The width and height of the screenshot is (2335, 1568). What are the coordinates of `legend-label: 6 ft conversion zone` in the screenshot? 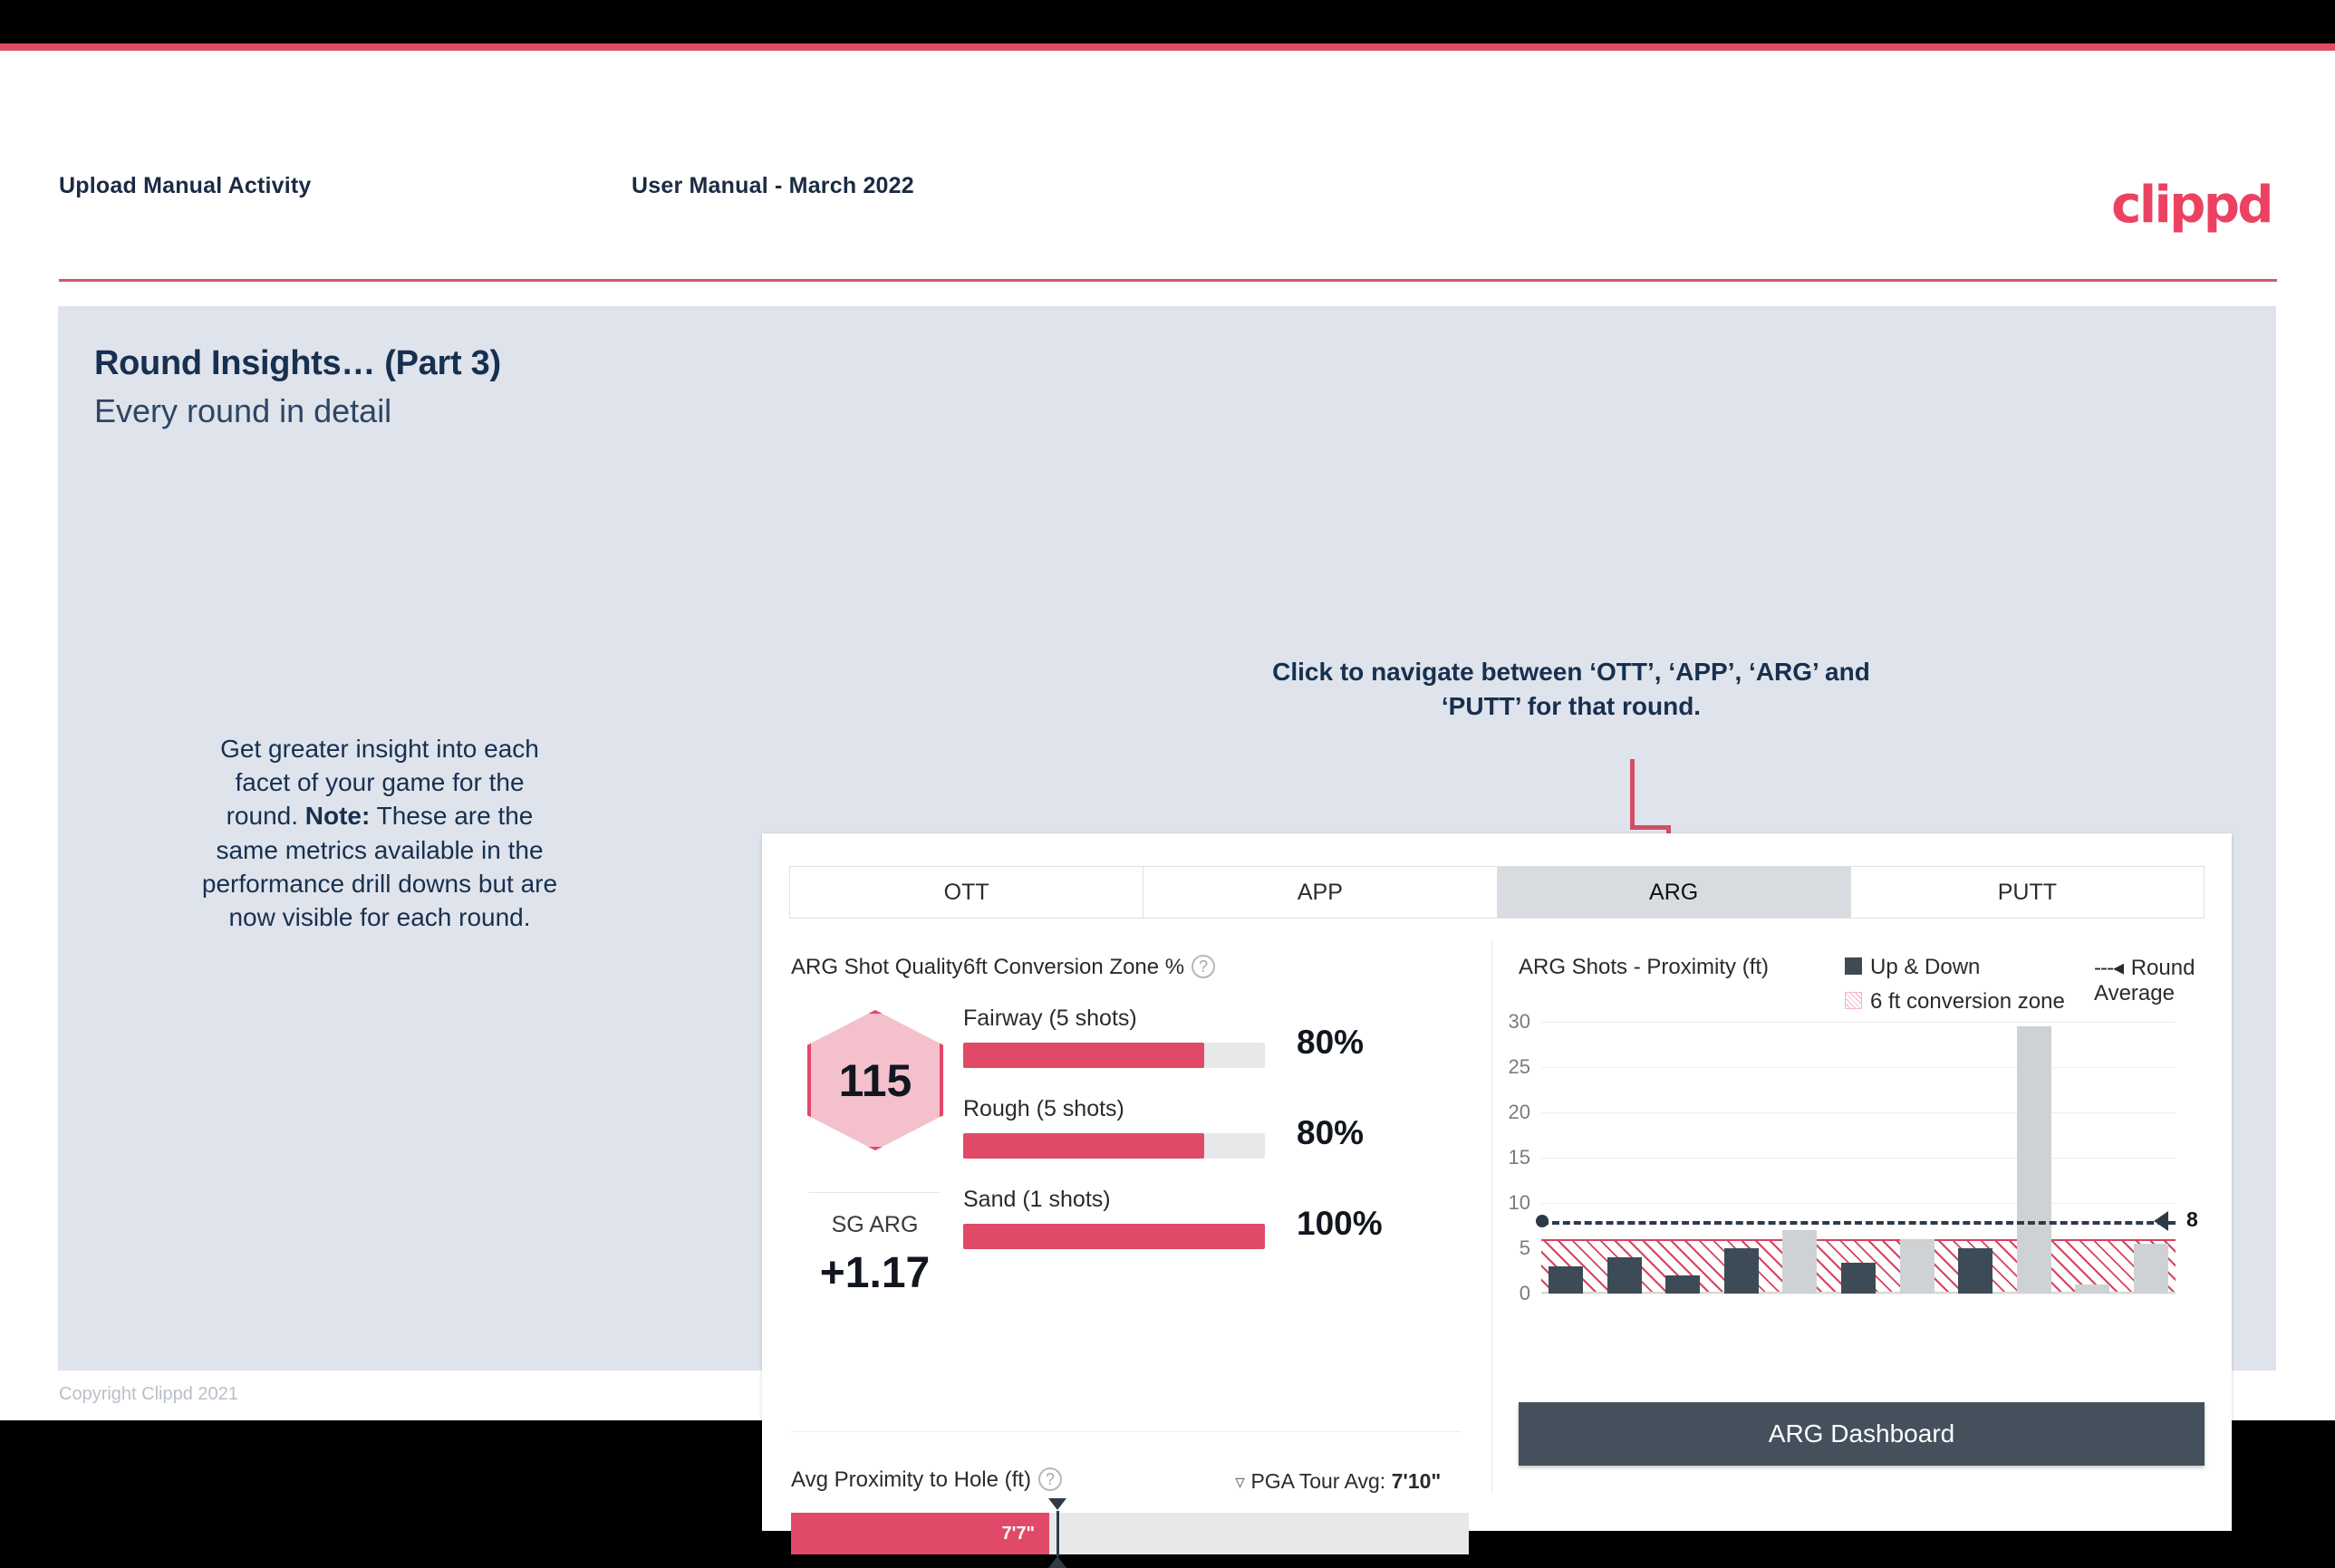 It's located at (1967, 1001).